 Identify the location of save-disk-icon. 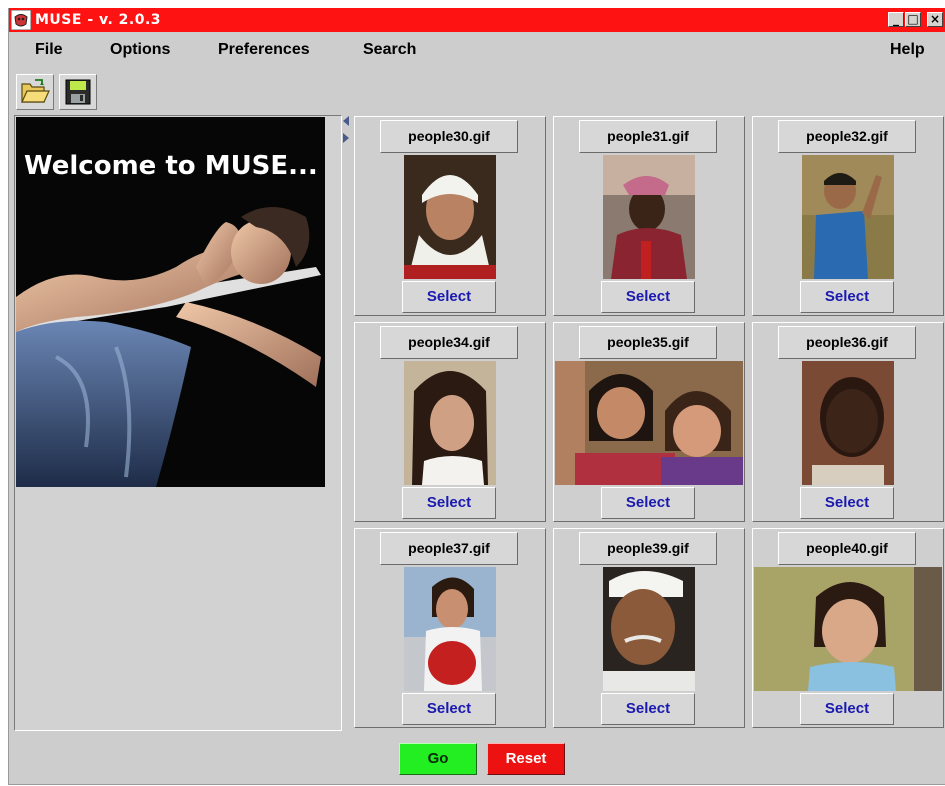
(78, 92).